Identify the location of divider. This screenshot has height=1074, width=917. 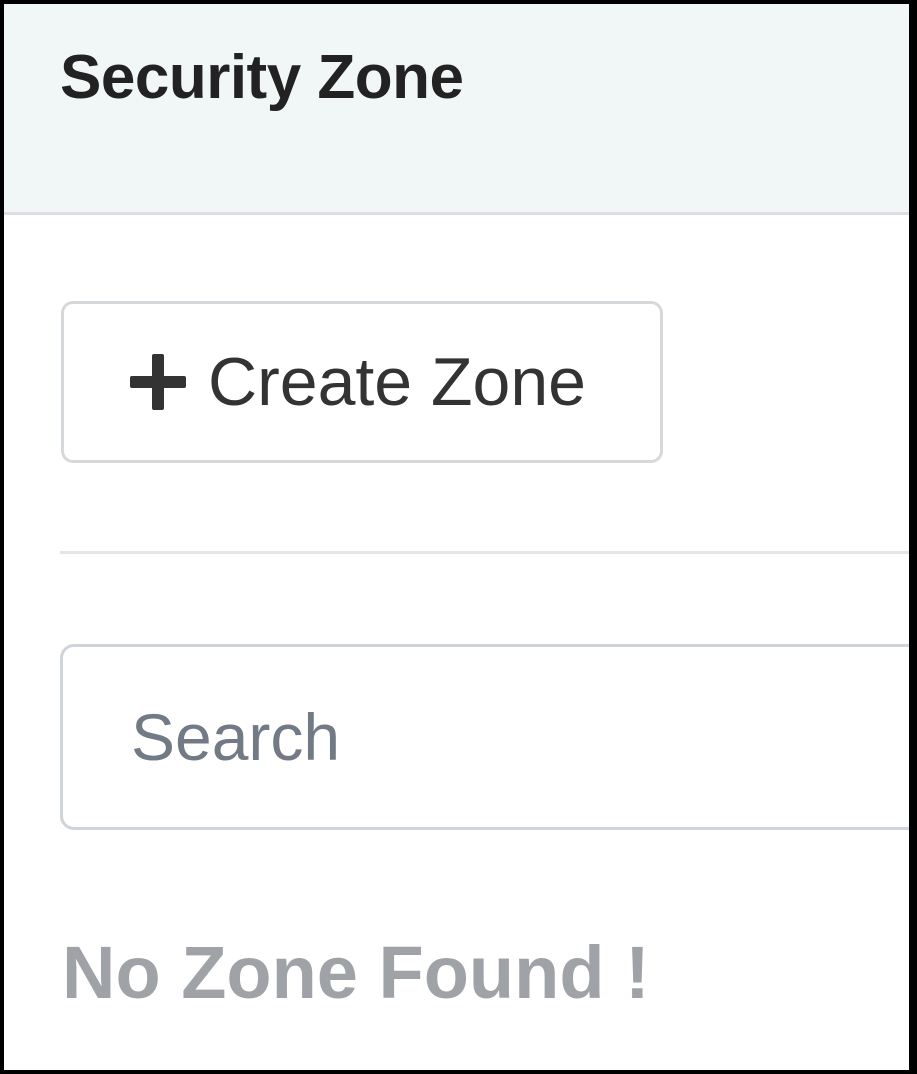
(484, 552).